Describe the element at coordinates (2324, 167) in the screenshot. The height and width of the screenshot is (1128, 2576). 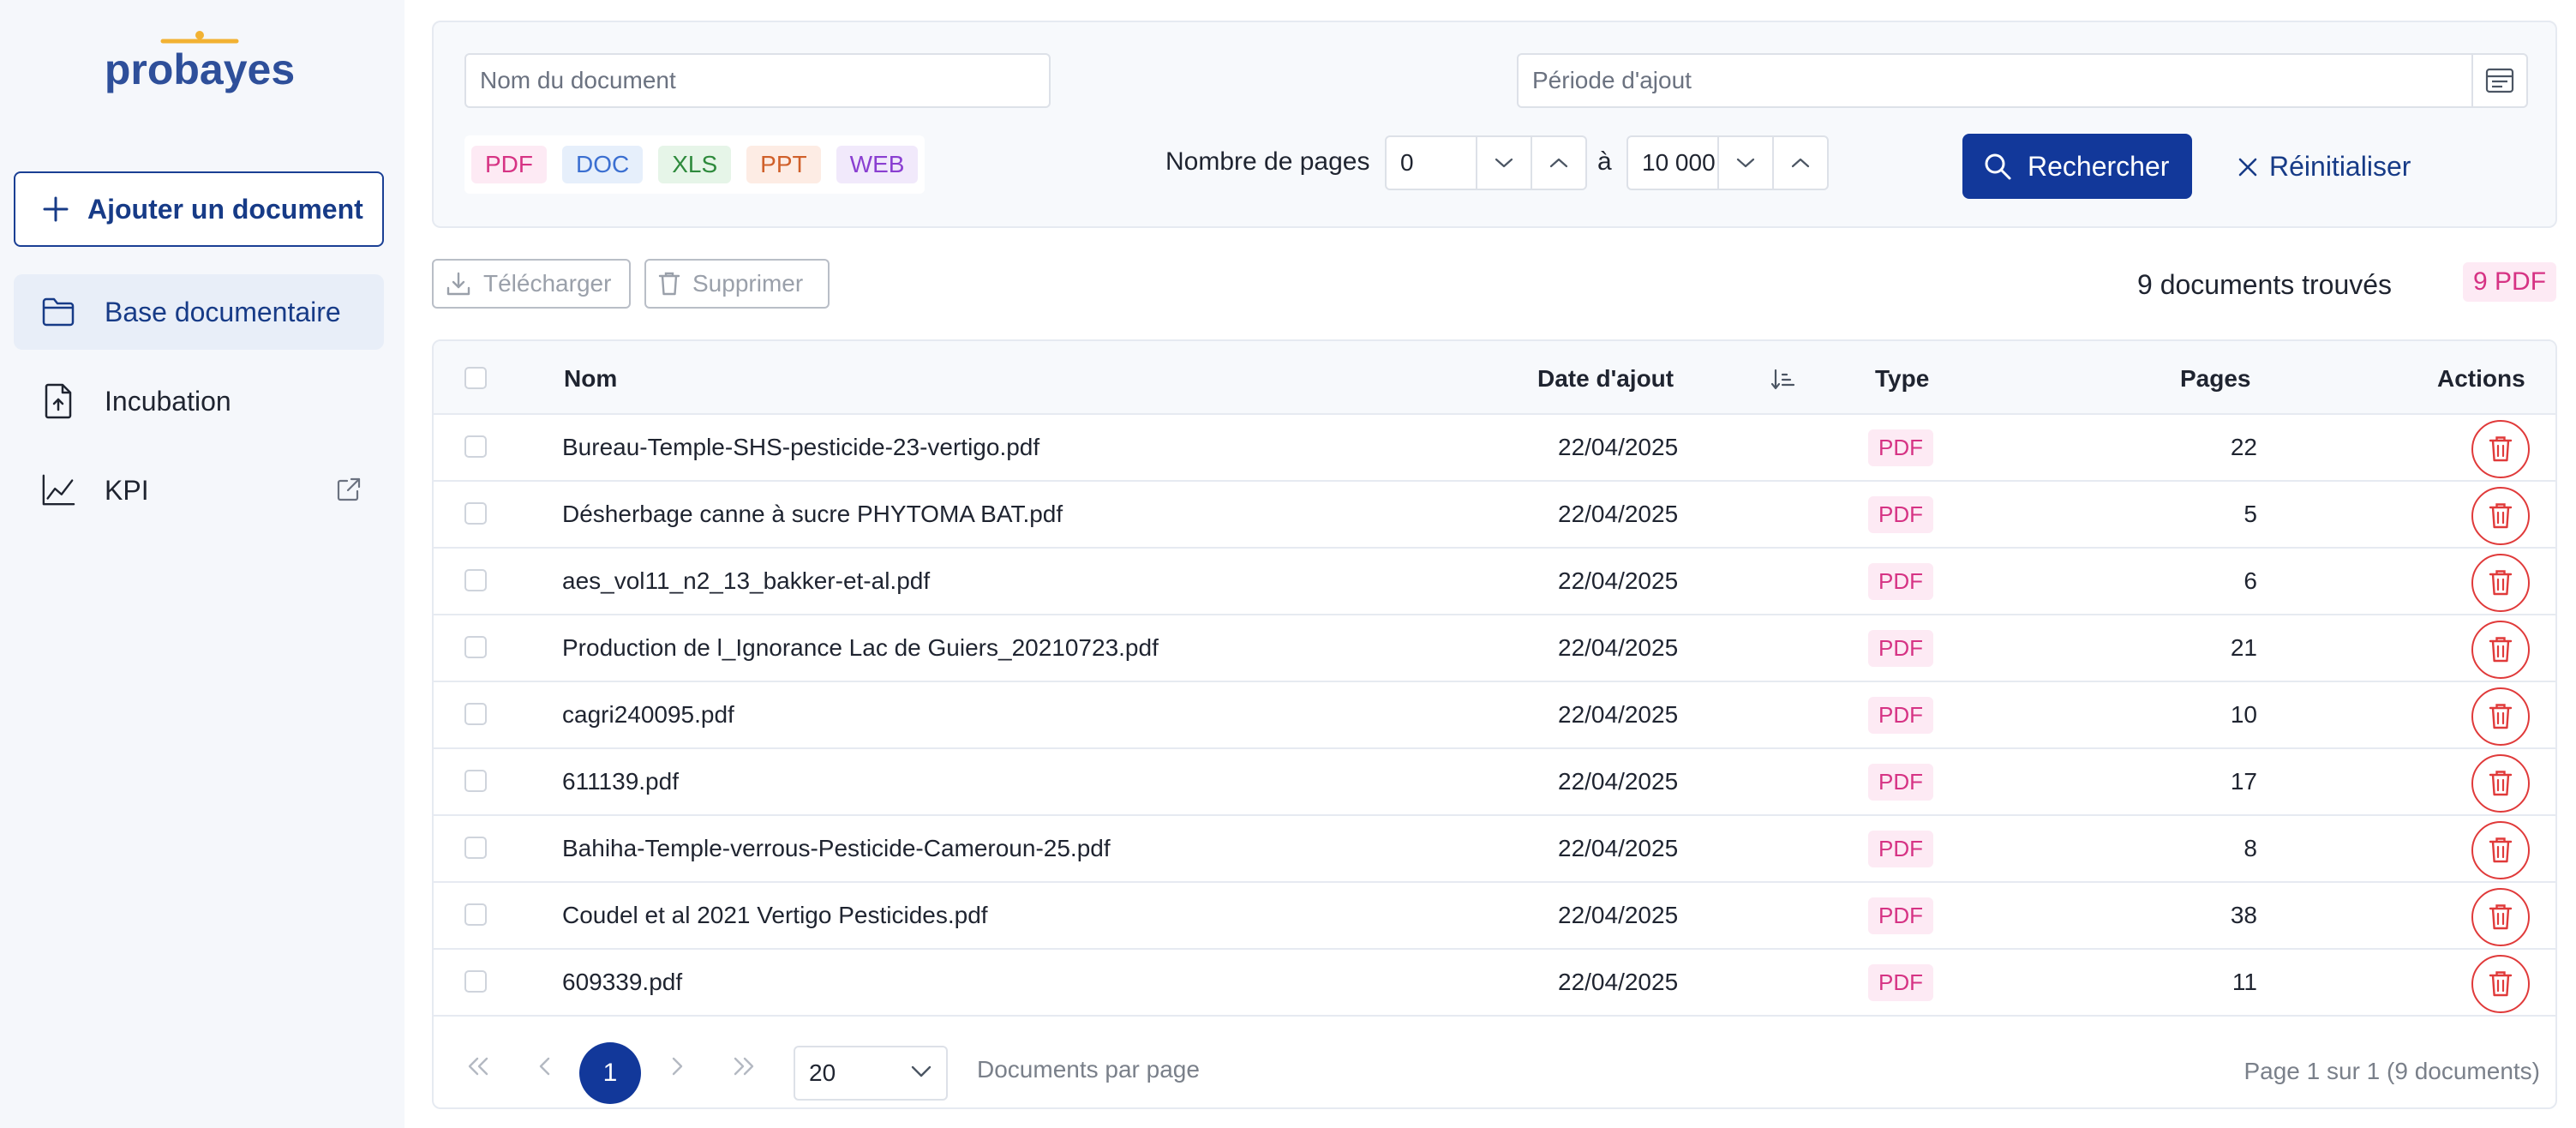
I see `reset-button: Réinitialiser` at that location.